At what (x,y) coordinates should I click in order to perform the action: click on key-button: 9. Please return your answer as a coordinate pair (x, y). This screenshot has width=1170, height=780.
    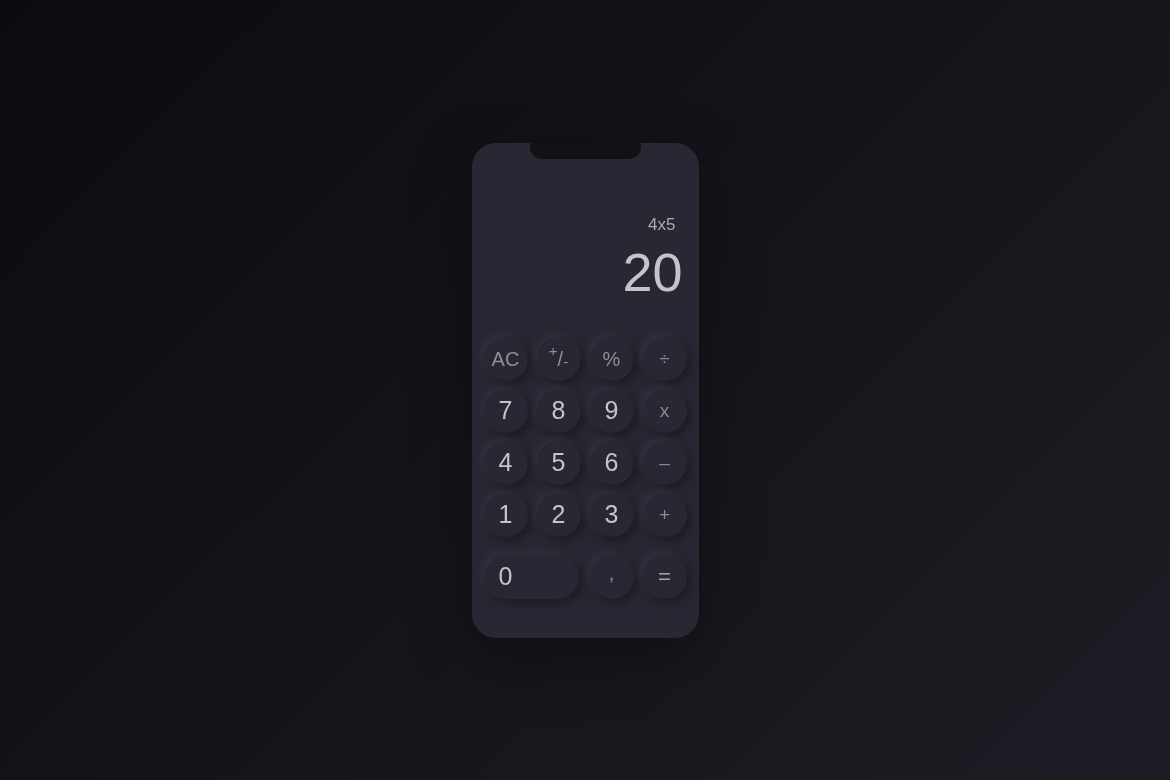
    Looking at the image, I should click on (611, 410).